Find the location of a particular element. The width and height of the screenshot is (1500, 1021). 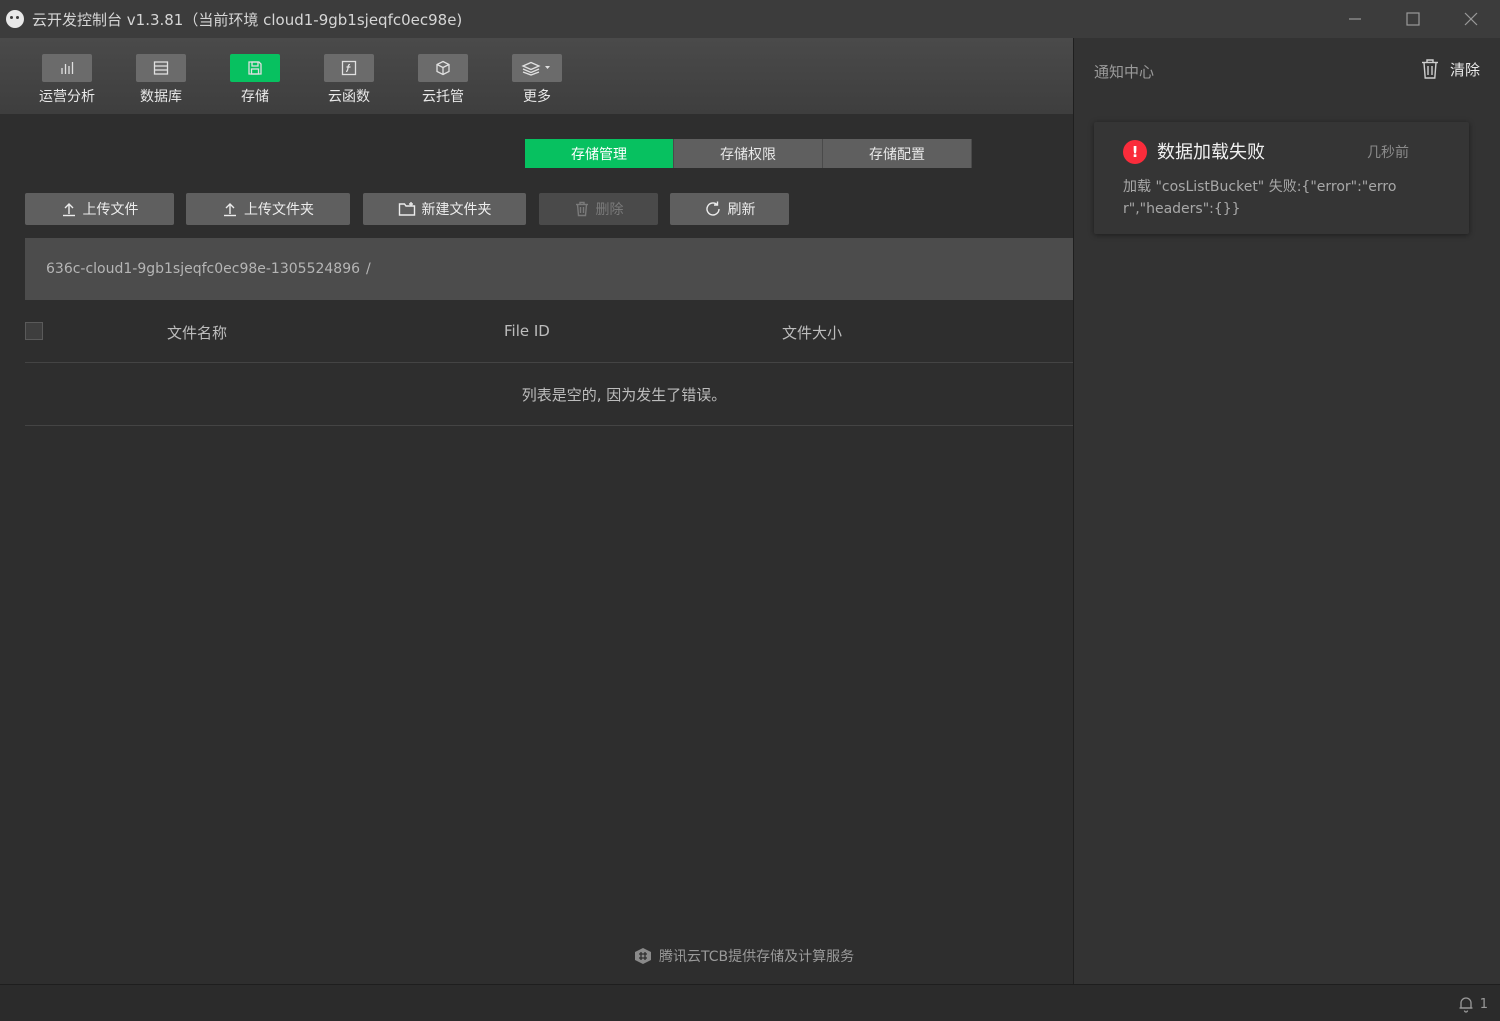

tool-database: 数据库 is located at coordinates (161, 76).